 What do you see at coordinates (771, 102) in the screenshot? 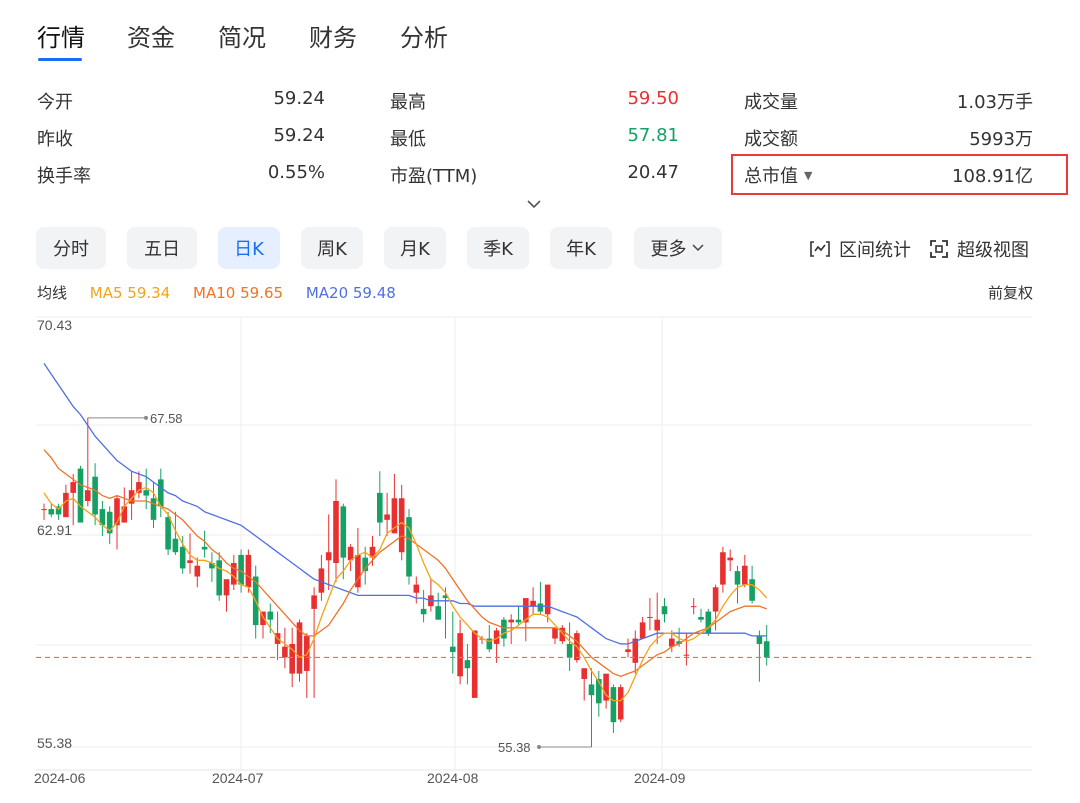
I see `volume-label: 成交量` at bounding box center [771, 102].